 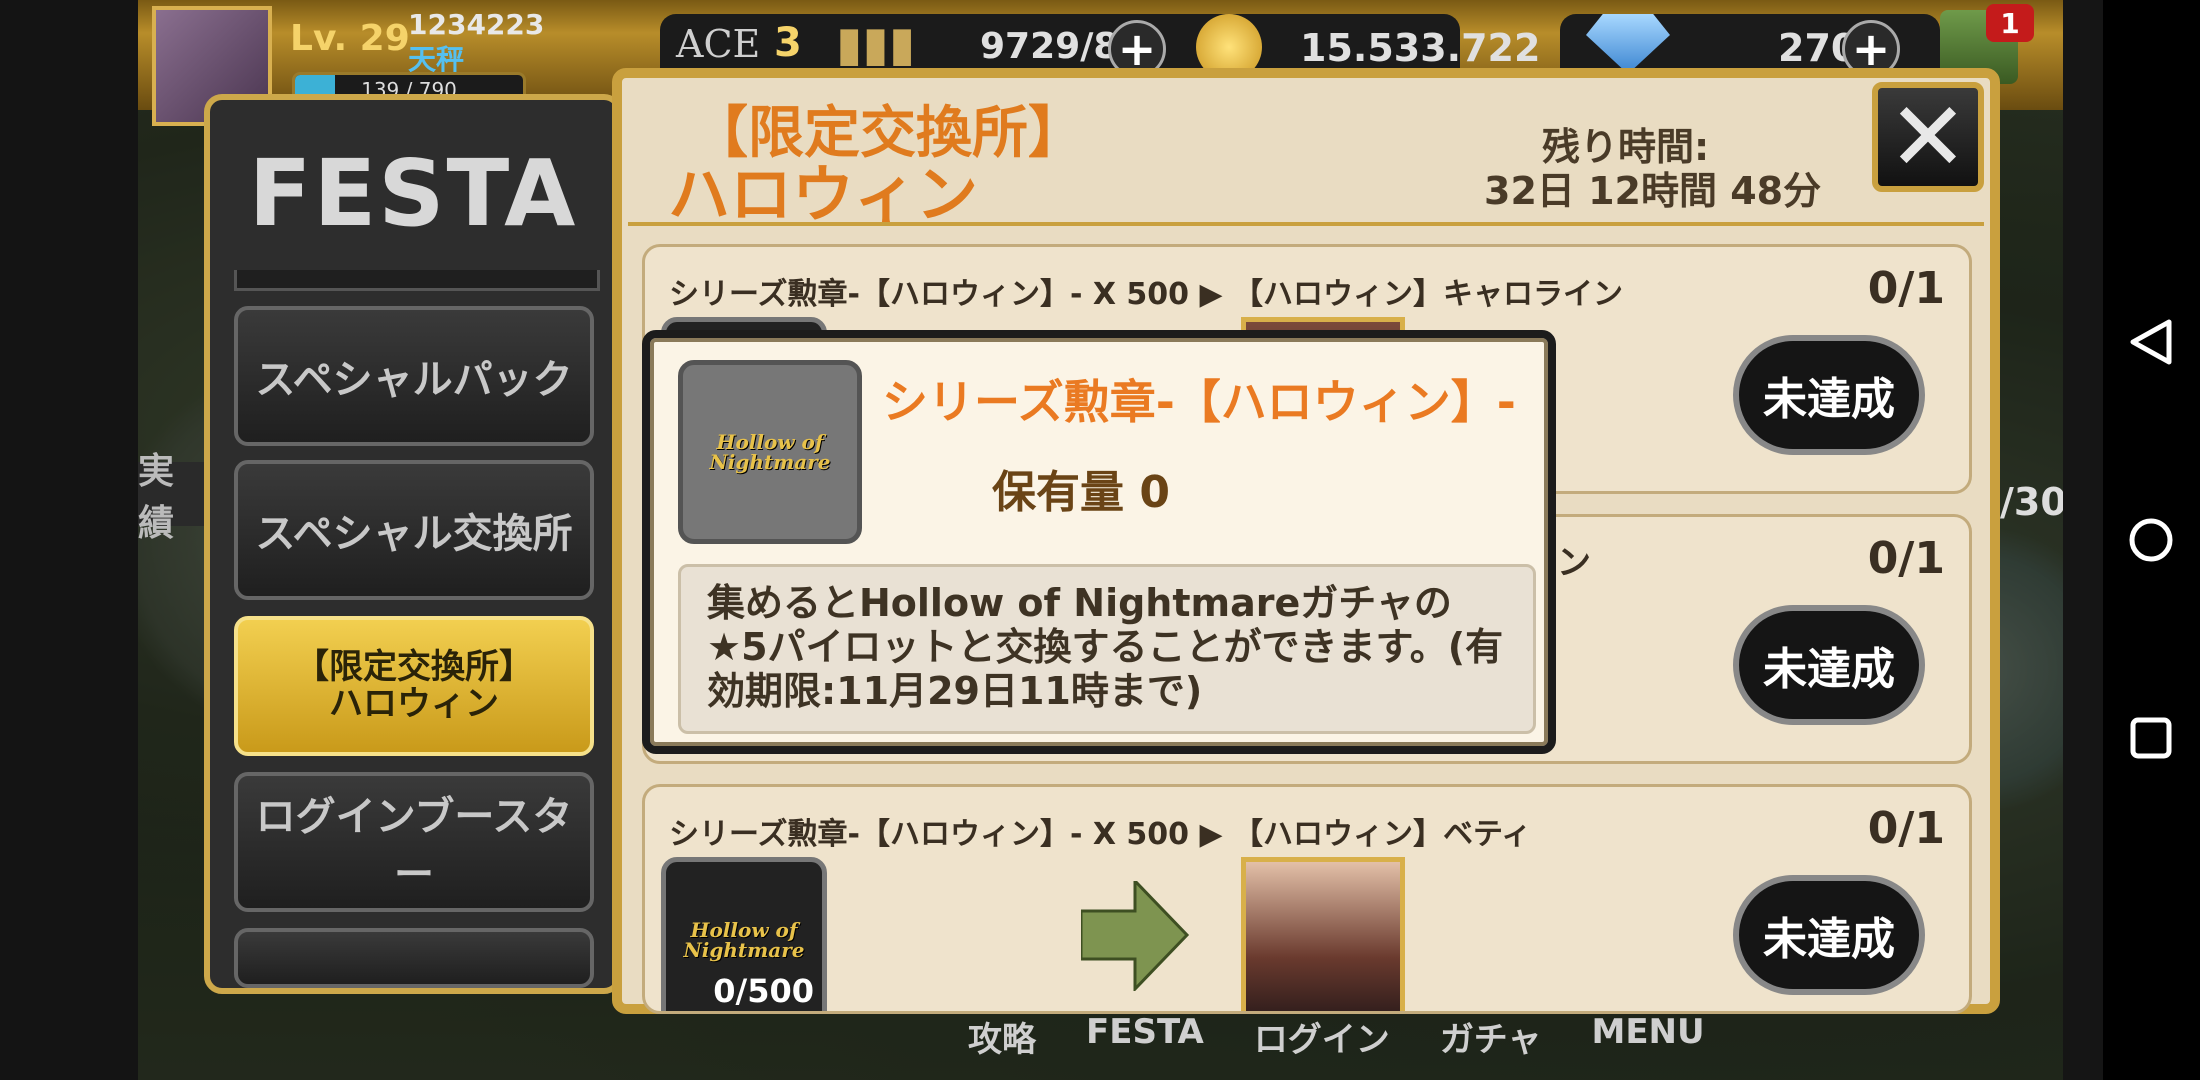 What do you see at coordinates (2083, 540) in the screenshot?
I see `right-letterbox` at bounding box center [2083, 540].